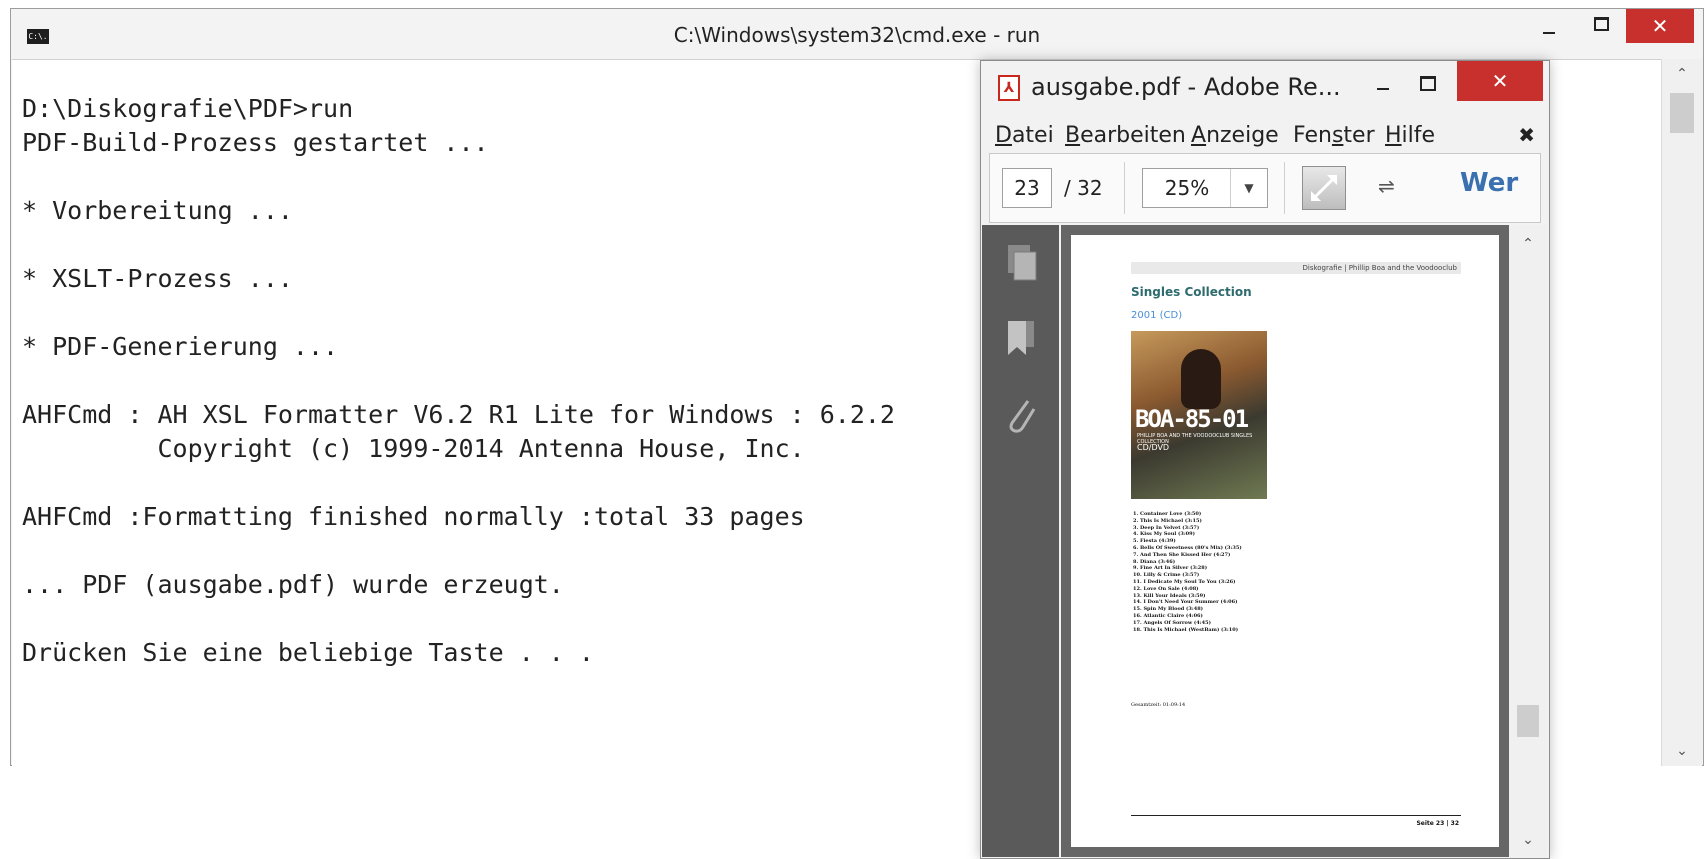 Image resolution: width=1706 pixels, height=859 pixels. I want to click on menu-accel: A, so click(1199, 135).